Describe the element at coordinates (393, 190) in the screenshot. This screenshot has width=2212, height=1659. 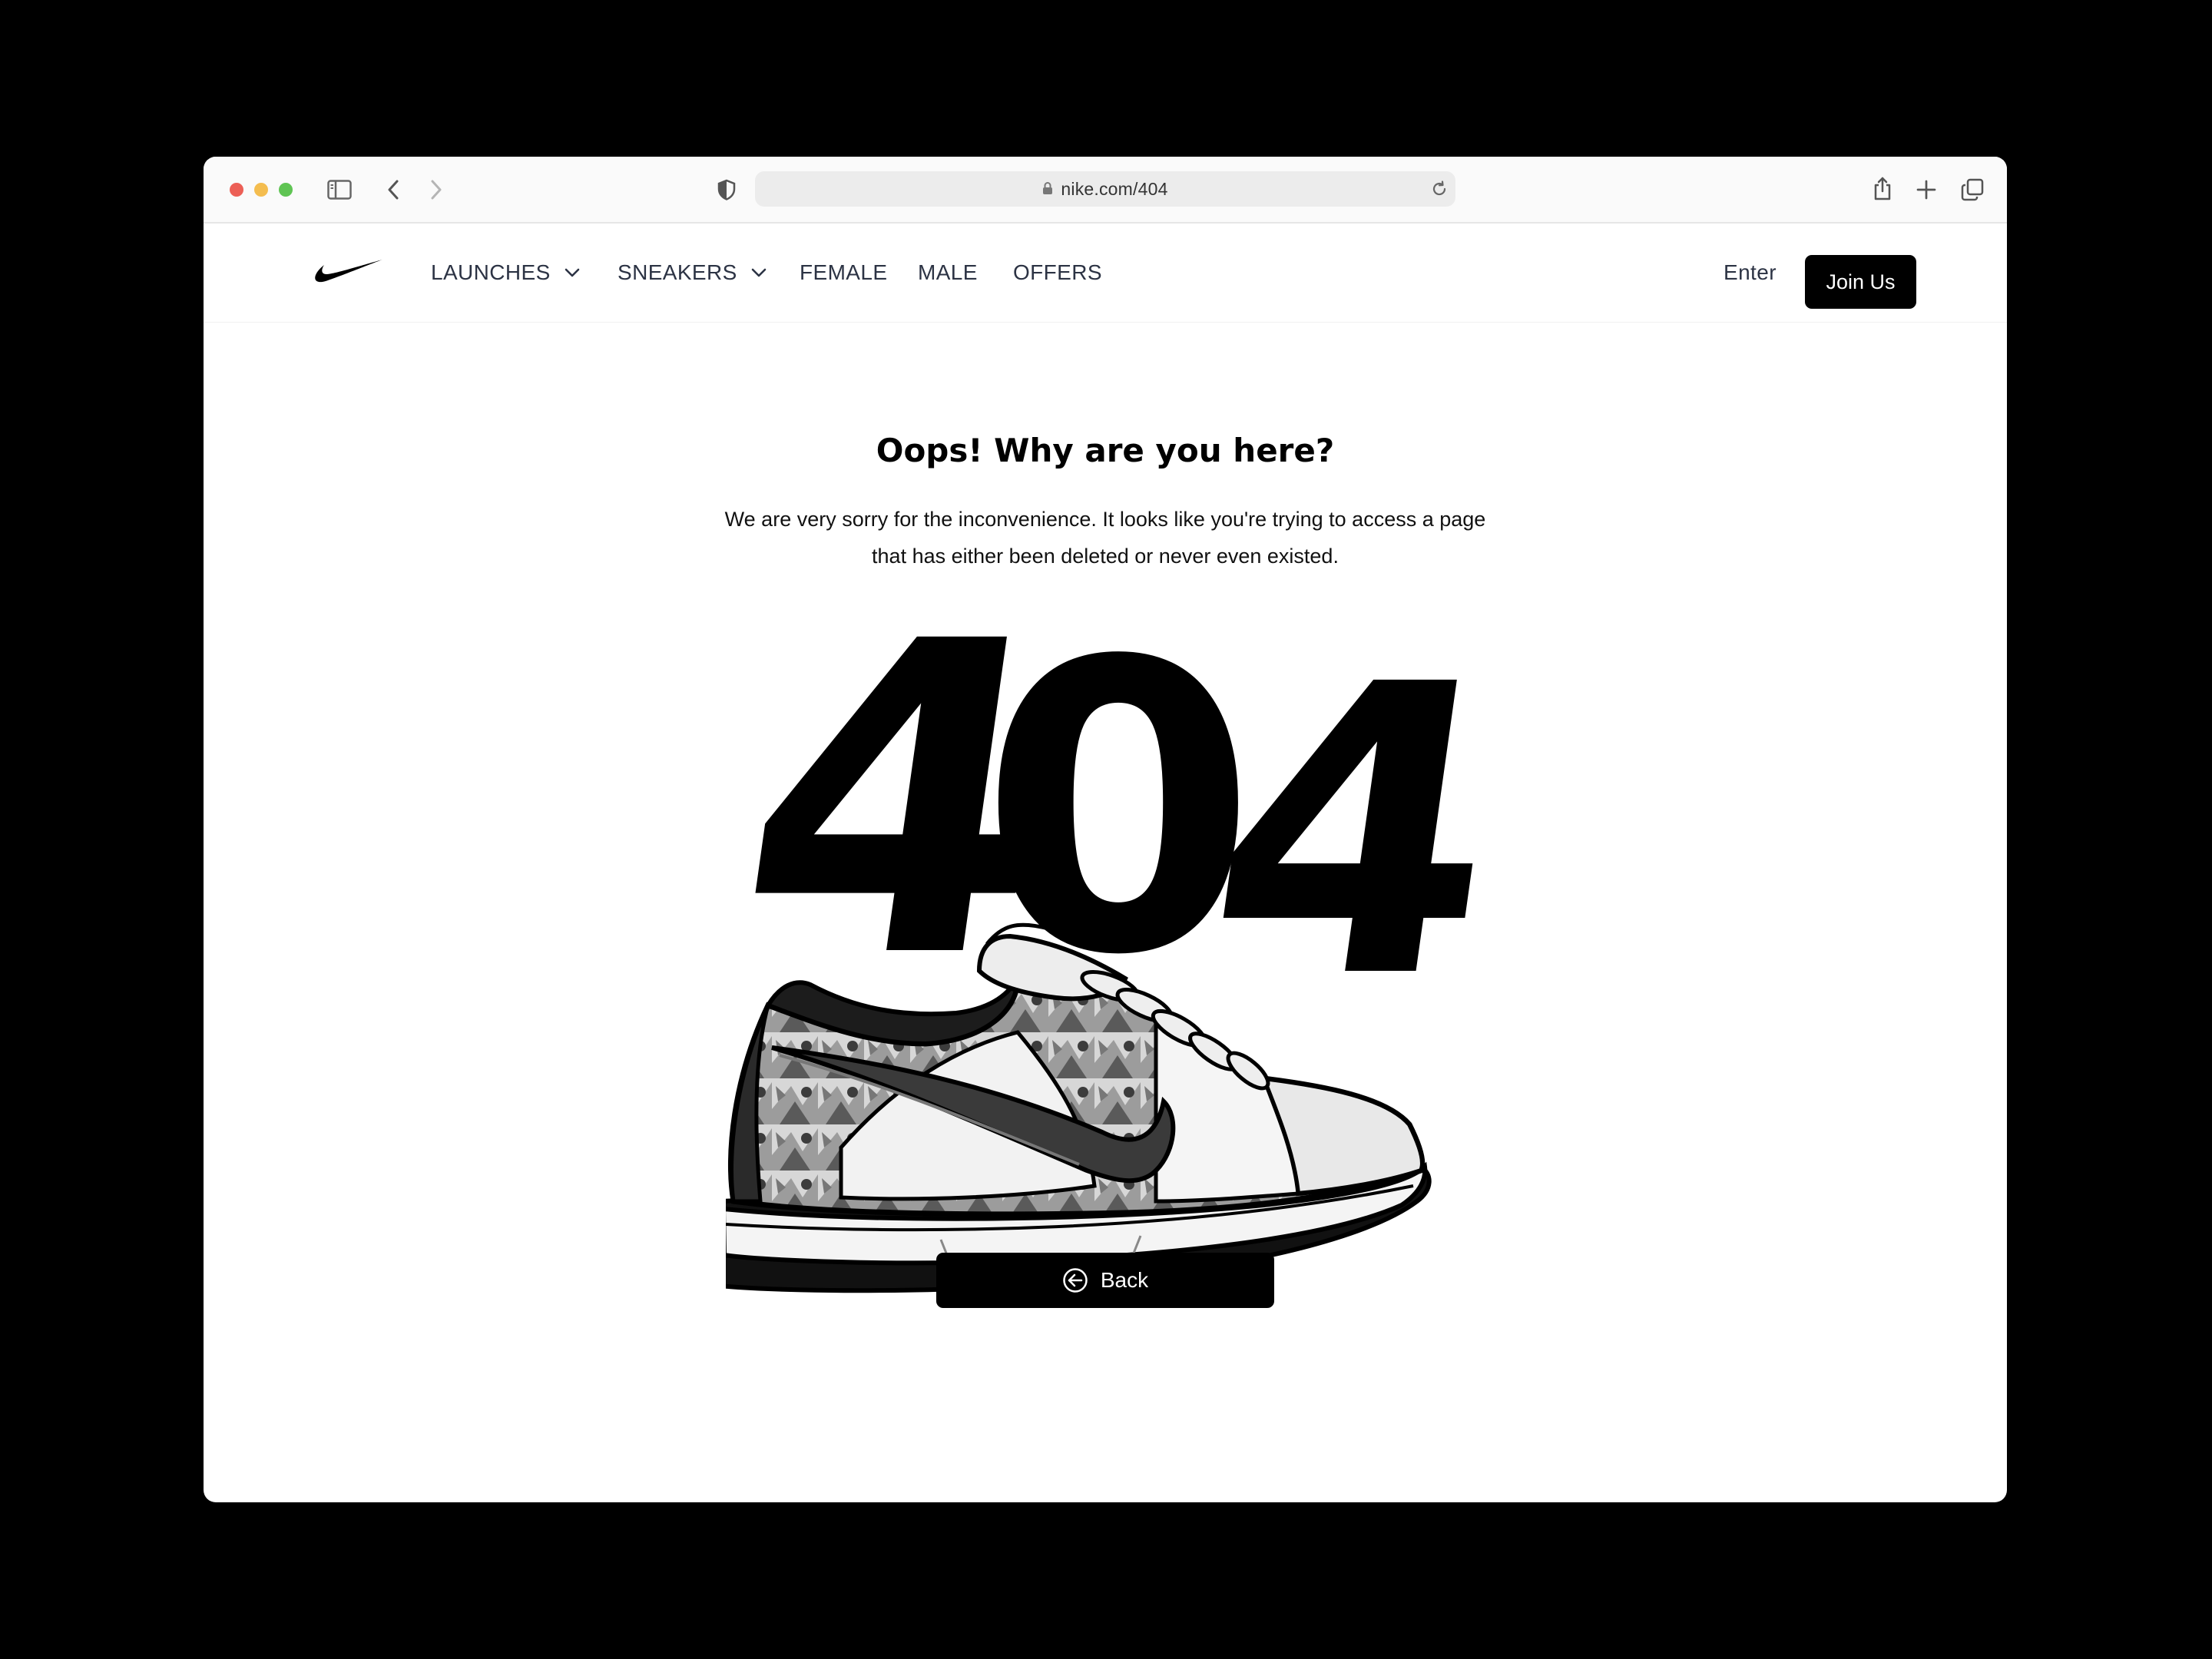
I see `back-arrow-icon` at that location.